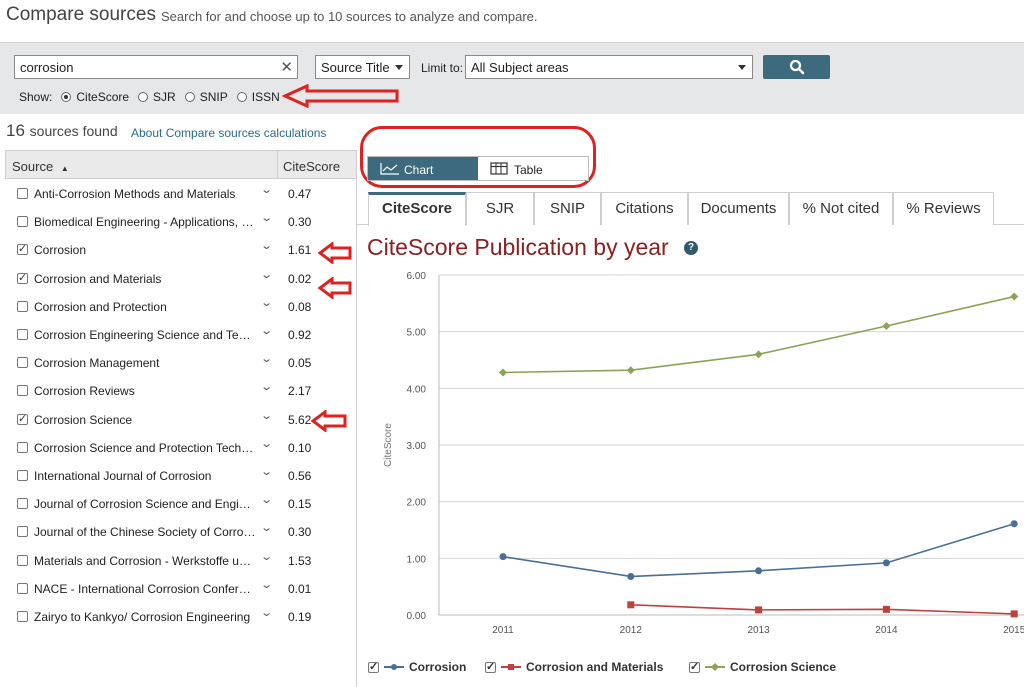  I want to click on legend-item-corrosion: Corrosion, so click(417, 667).